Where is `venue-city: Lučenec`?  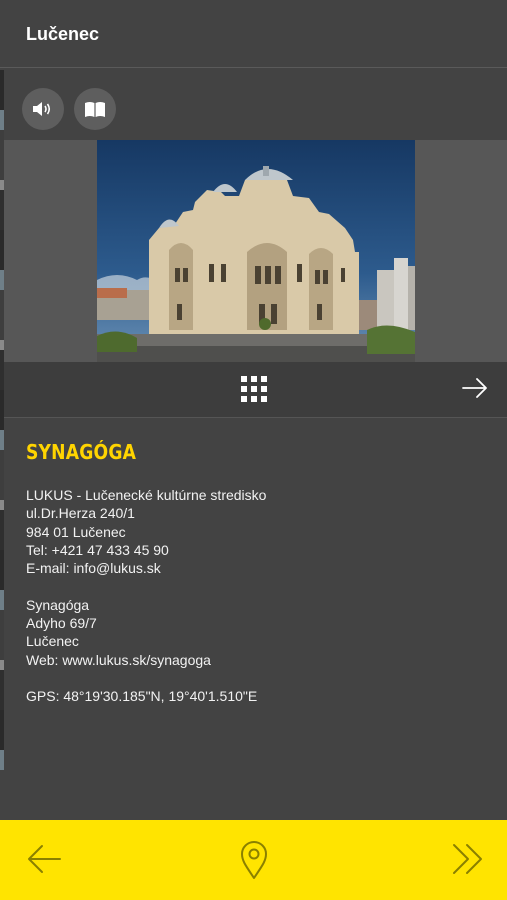 venue-city: Lučenec is located at coordinates (52, 641).